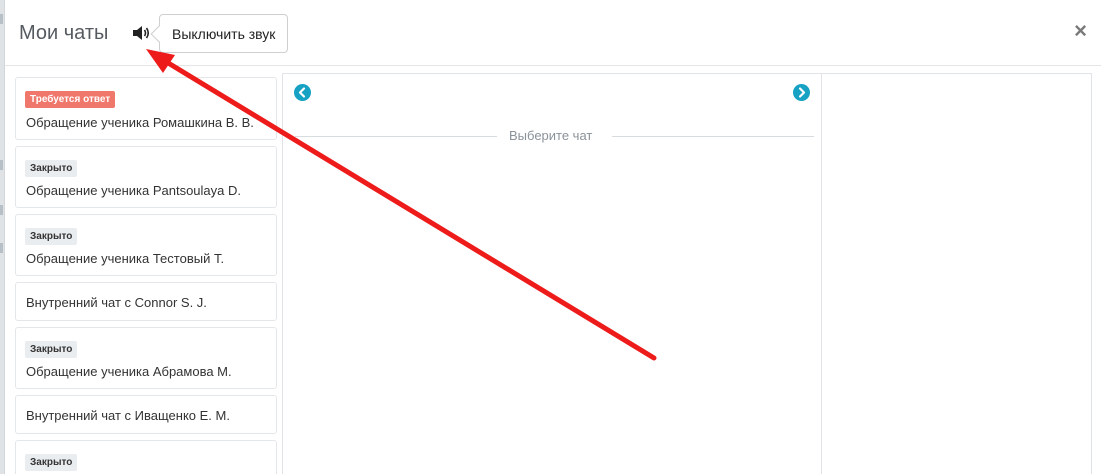 This screenshot has height=474, width=1101. What do you see at coordinates (128, 415) in the screenshot?
I see `chat-name: Внутренний чат с Иващенко Е. М.` at bounding box center [128, 415].